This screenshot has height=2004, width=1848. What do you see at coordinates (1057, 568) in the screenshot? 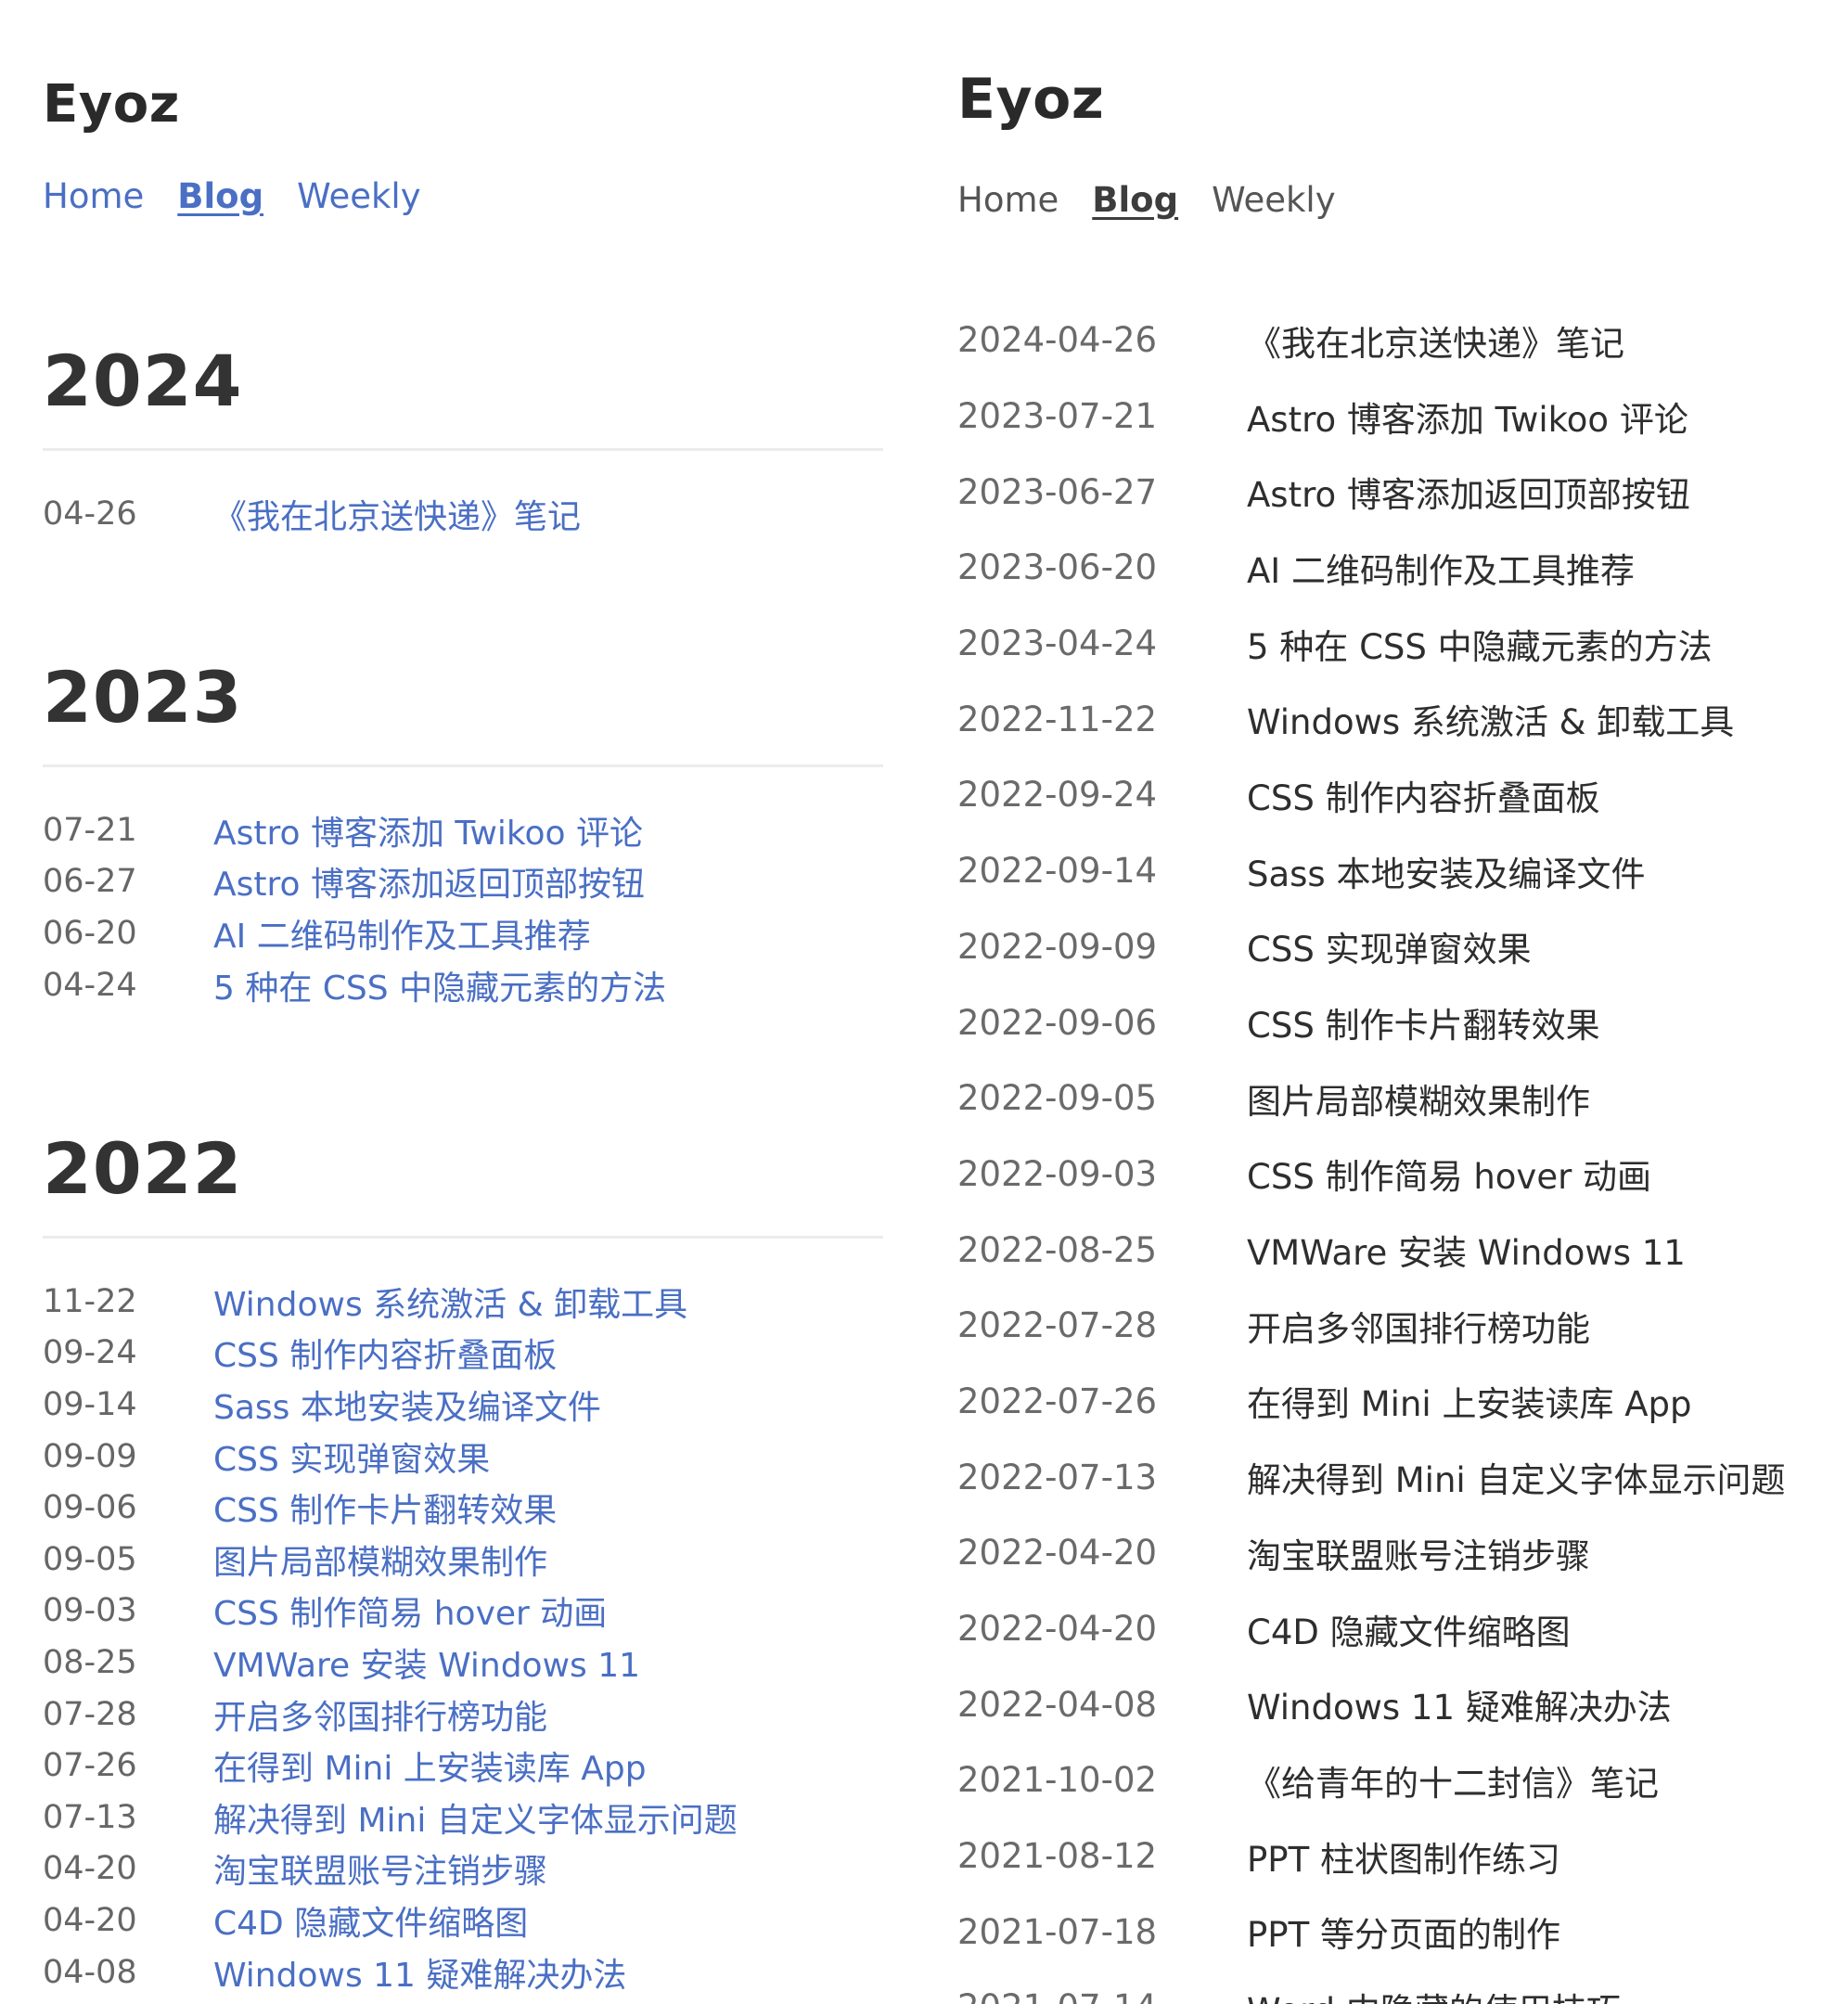
I see `post-date: 2023-06-20` at bounding box center [1057, 568].